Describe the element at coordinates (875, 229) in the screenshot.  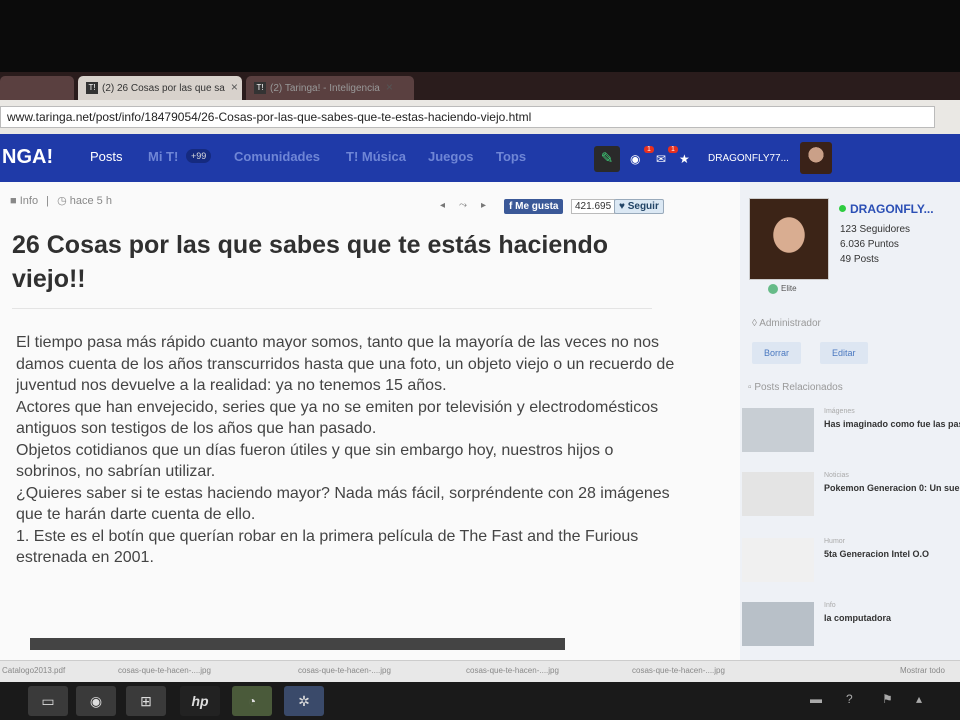
I see `followers-count: 123 Seguidores` at that location.